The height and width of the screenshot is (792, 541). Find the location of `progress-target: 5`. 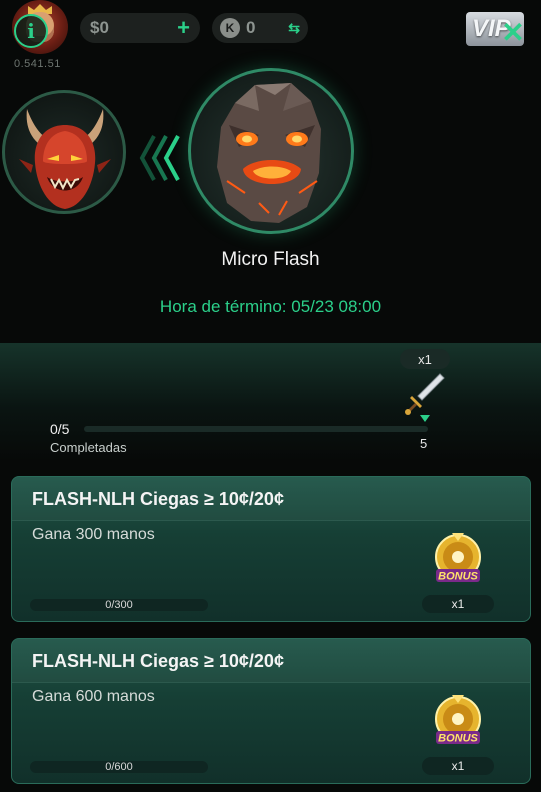

progress-target: 5 is located at coordinates (424, 443).